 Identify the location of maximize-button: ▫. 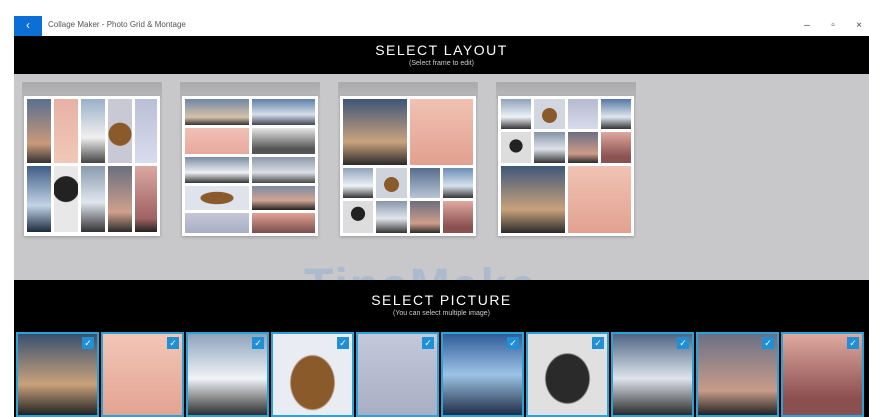
(833, 26).